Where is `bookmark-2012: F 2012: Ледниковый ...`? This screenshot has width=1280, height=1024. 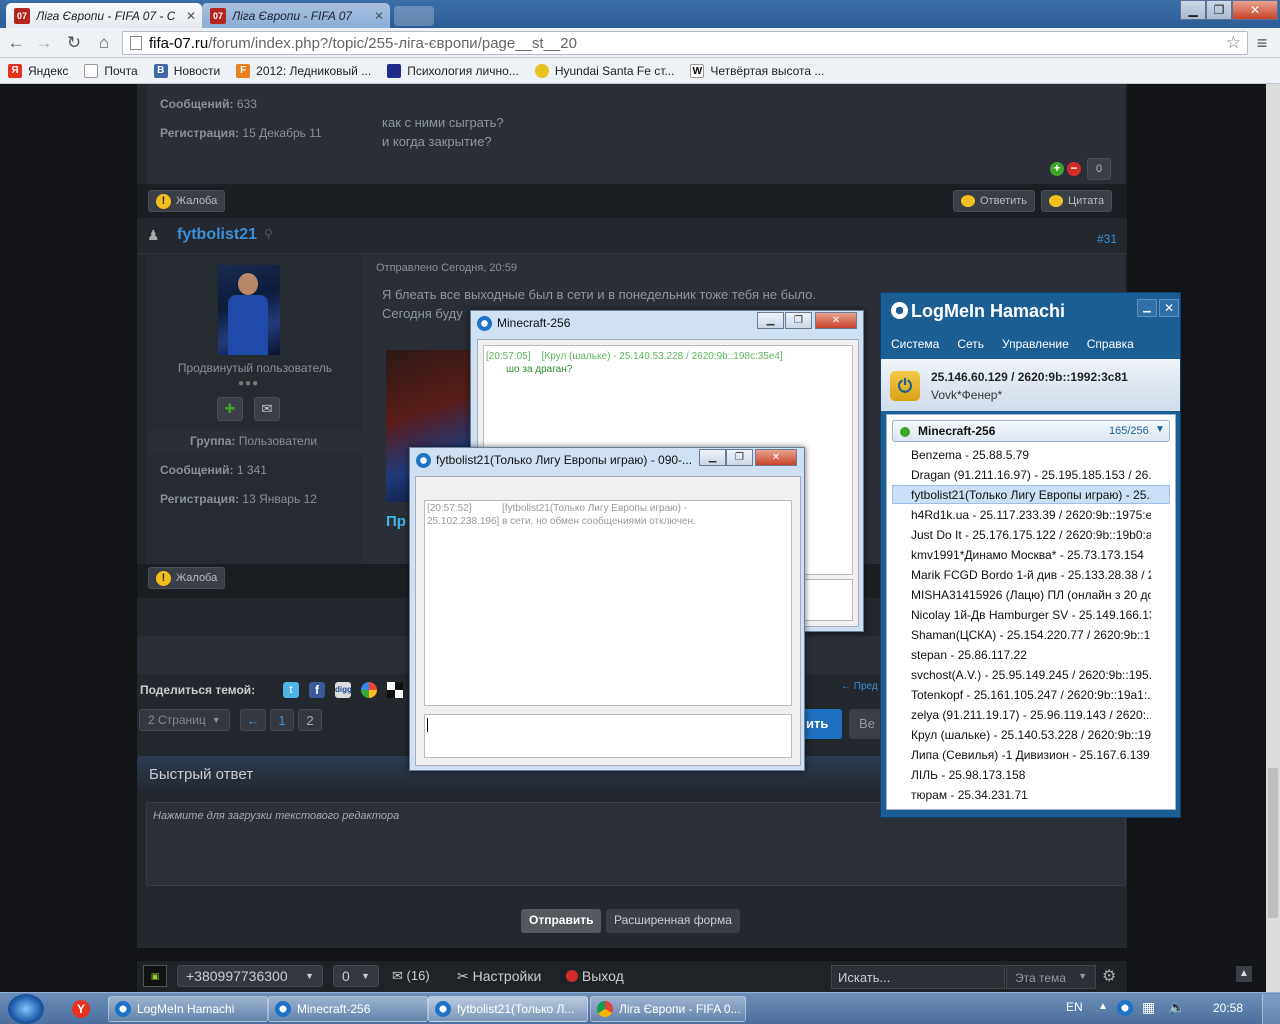 bookmark-2012: F 2012: Ледниковый ... is located at coordinates (303, 70).